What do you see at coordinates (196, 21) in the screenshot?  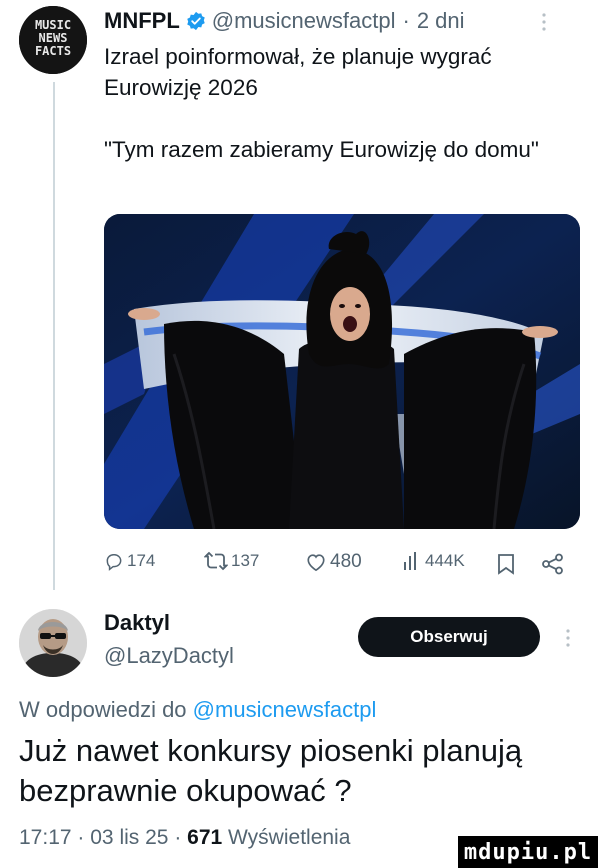 I see `verified-badge-icon` at bounding box center [196, 21].